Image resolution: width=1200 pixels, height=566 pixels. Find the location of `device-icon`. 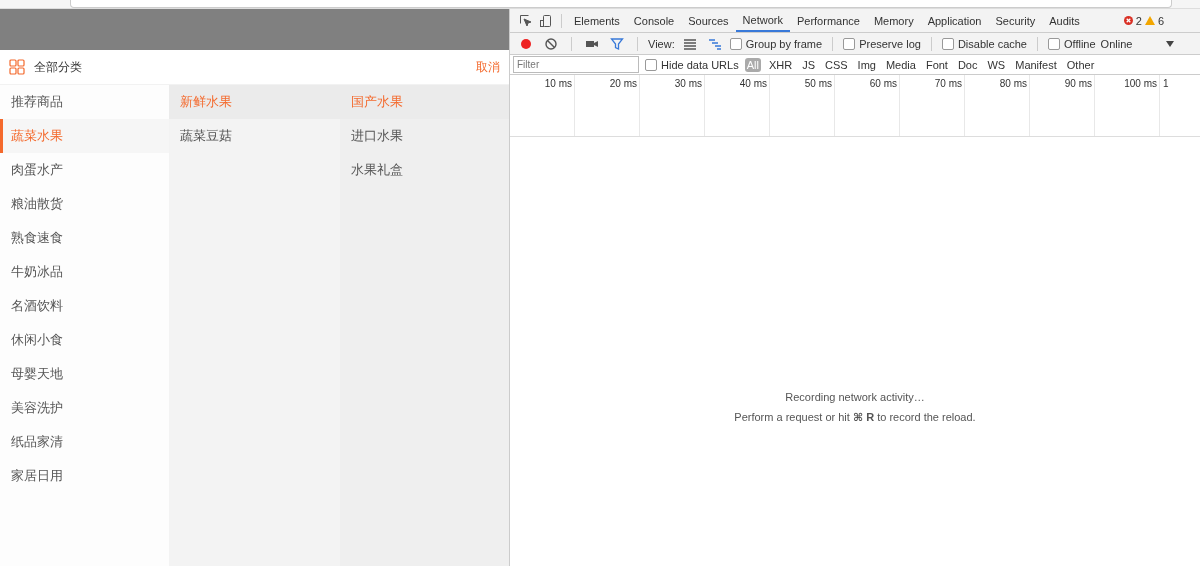

device-icon is located at coordinates (546, 20).